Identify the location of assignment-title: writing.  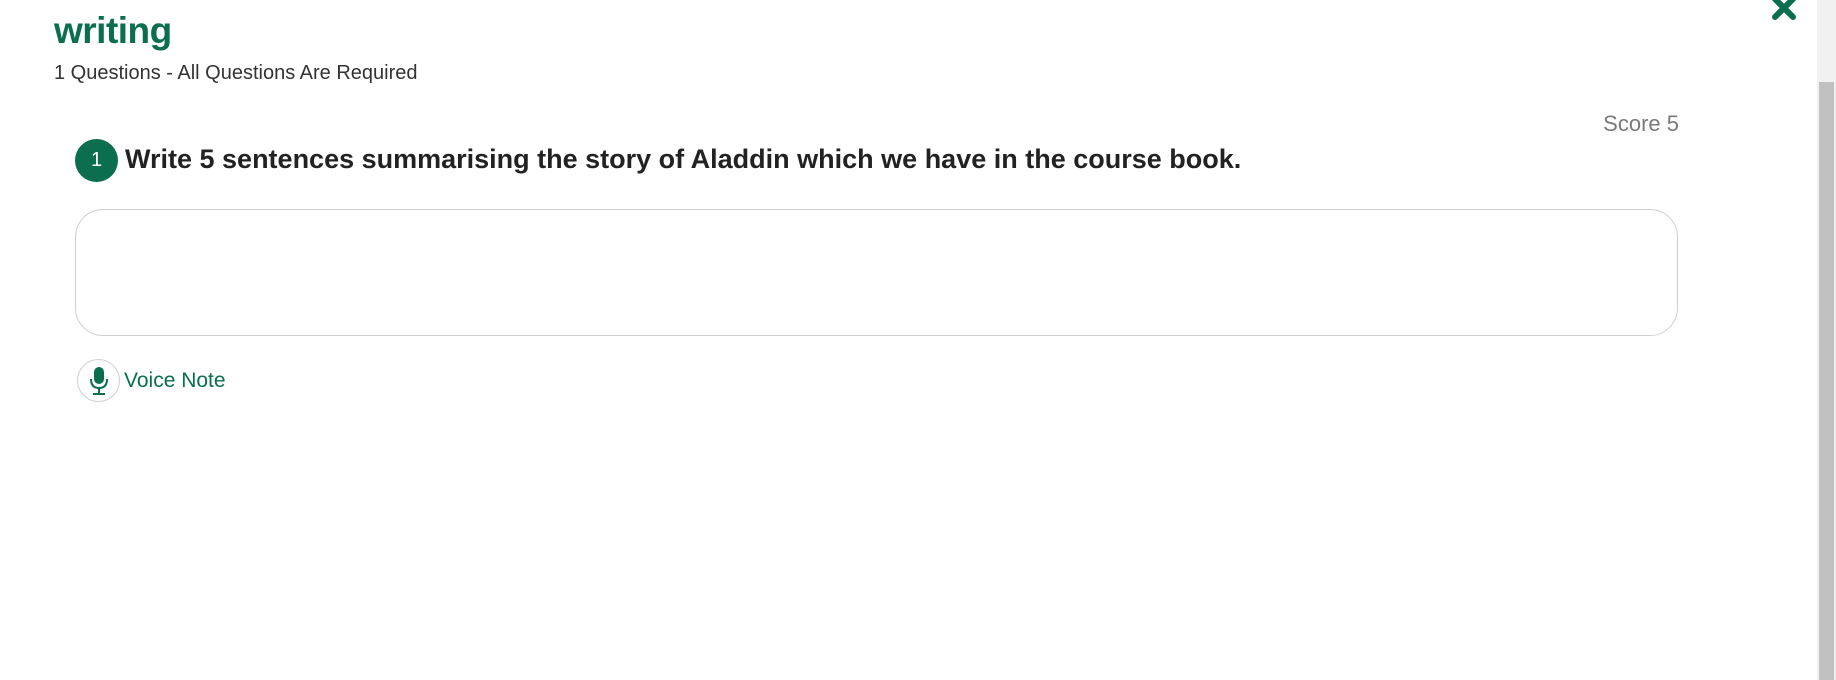
(113, 30).